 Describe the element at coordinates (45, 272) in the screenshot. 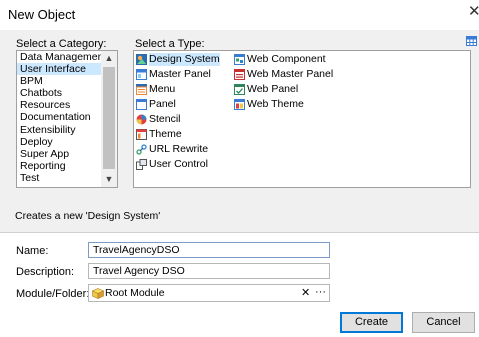

I see `description-label: Description:` at that location.